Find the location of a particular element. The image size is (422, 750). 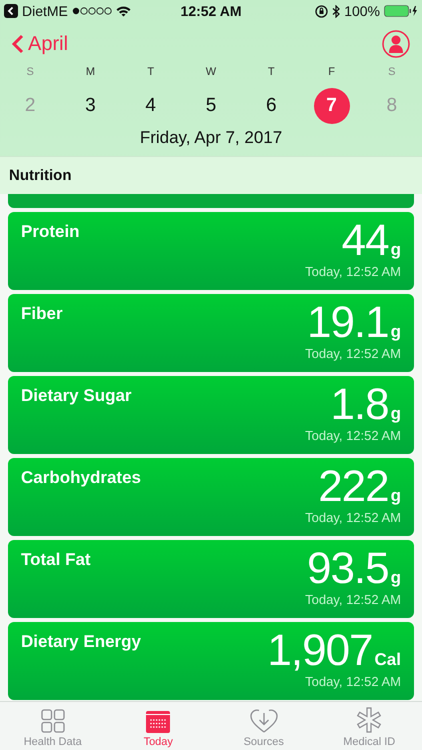

nutrient-value: 19.1 is located at coordinates (347, 323).